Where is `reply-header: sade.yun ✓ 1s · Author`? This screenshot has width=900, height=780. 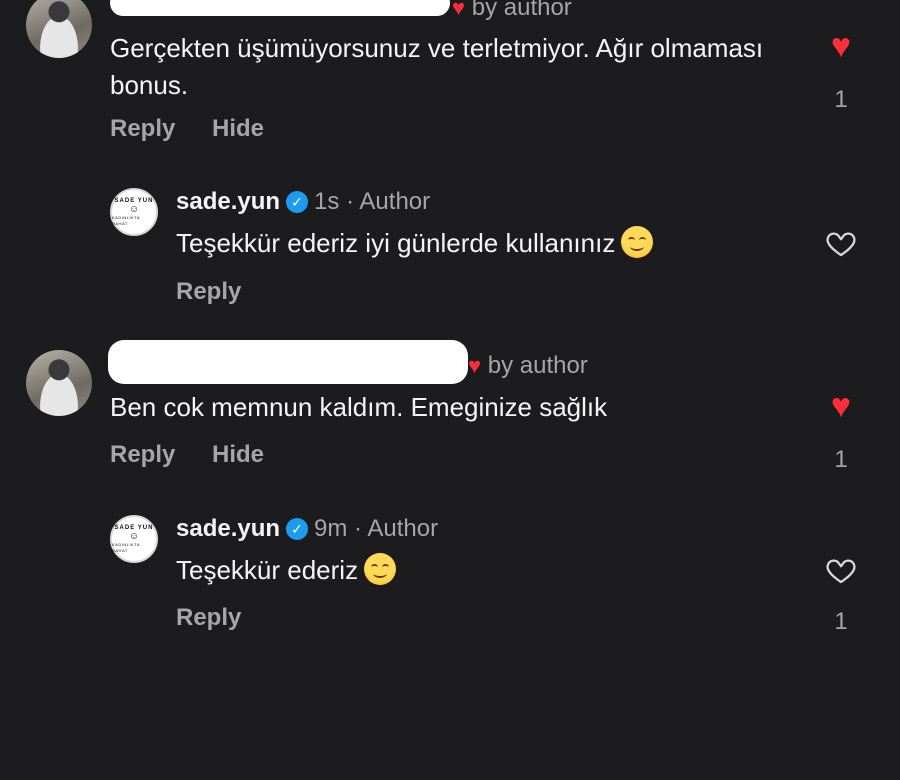 reply-header: sade.yun ✓ 1s · Author is located at coordinates (303, 202).